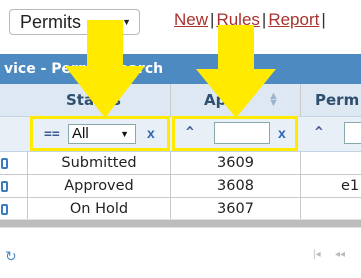  I want to click on prev-page-icon: ◂◂, so click(340, 254).